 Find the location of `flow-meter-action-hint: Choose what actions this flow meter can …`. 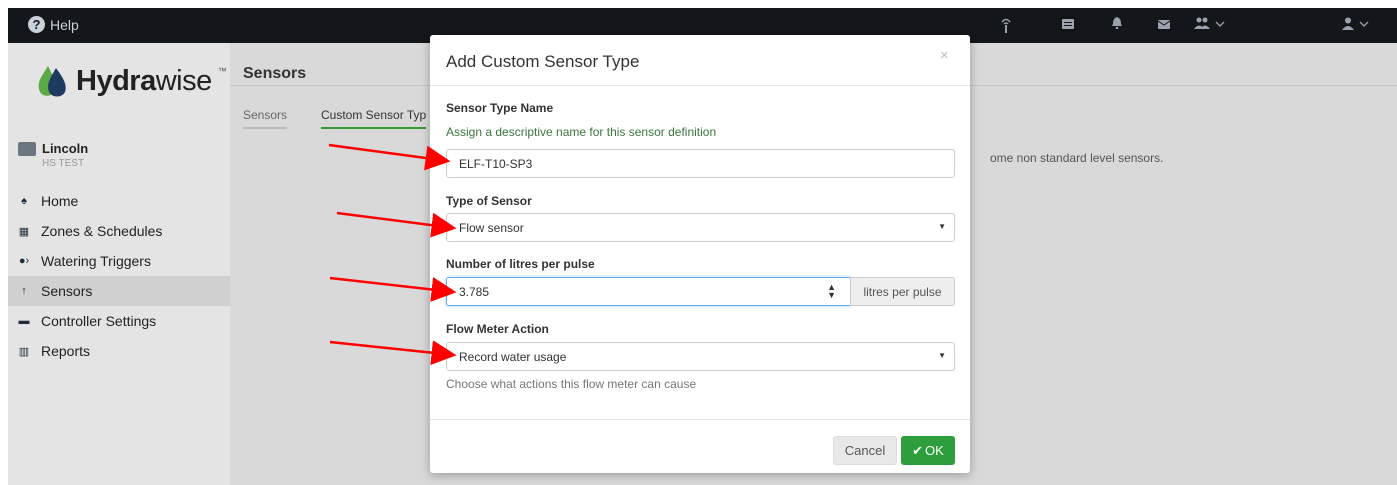

flow-meter-action-hint: Choose what actions this flow meter can … is located at coordinates (571, 384).